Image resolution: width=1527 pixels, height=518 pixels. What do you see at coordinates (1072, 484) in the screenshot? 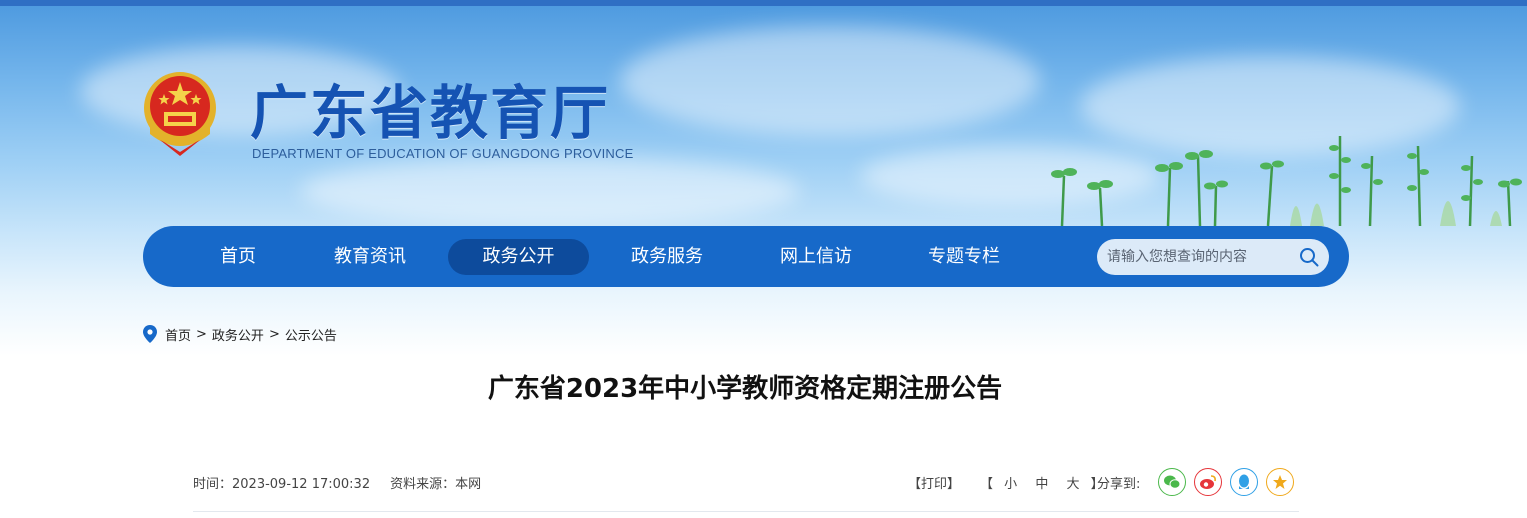
I see `font-size-large-button: 大` at bounding box center [1072, 484].